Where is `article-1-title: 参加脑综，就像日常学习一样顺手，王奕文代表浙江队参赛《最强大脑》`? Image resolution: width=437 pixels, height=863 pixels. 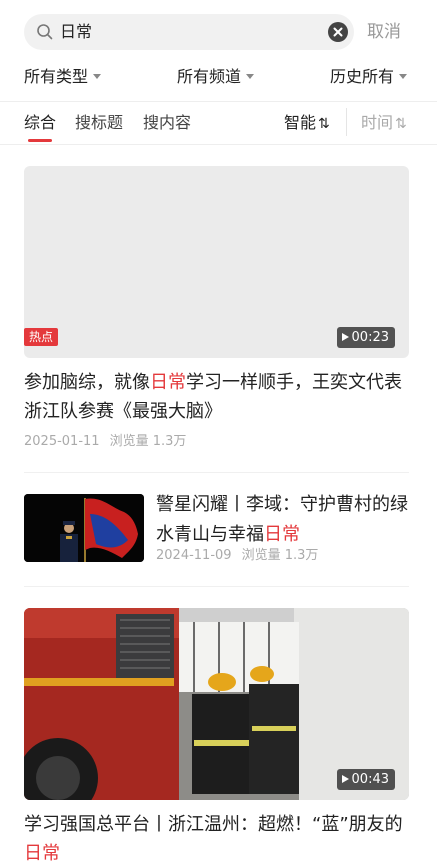 article-1-title: 参加脑综，就像日常学习一样顺手，王奕文代表浙江队参赛《最强大脑》 is located at coordinates (216, 397).